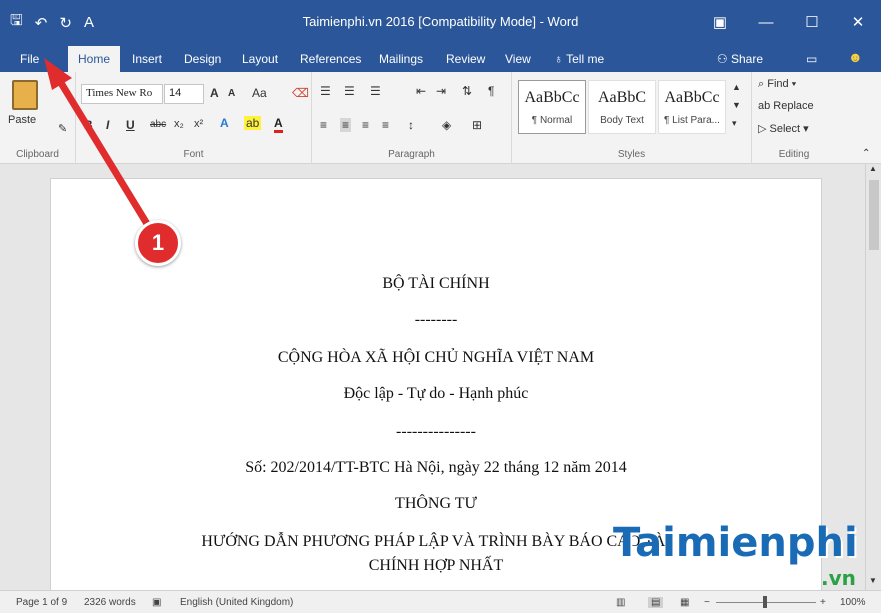 The width and height of the screenshot is (881, 613). What do you see at coordinates (25, 95) in the screenshot?
I see `paste-icon` at bounding box center [25, 95].